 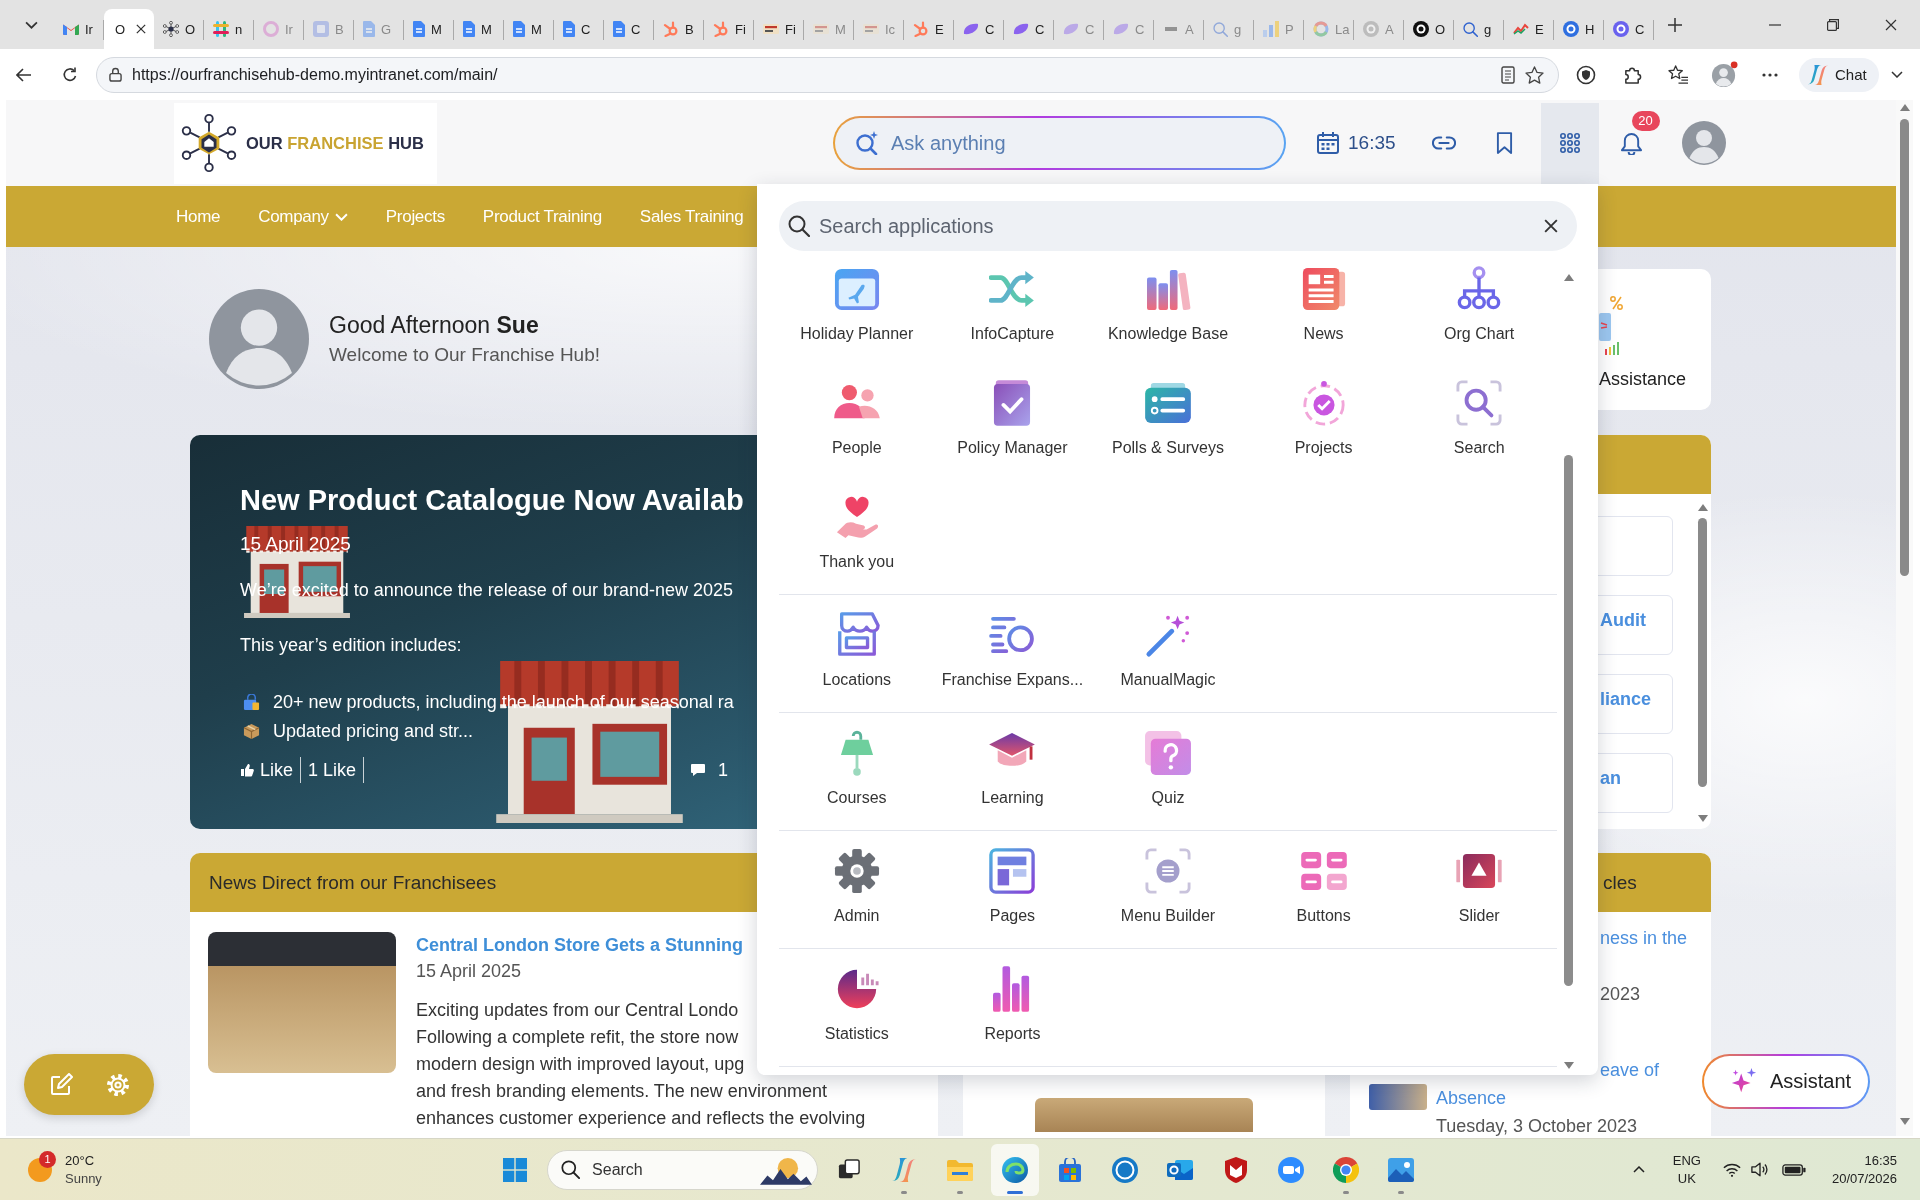 I want to click on app-tile: Org Chart, so click(x=1479, y=309).